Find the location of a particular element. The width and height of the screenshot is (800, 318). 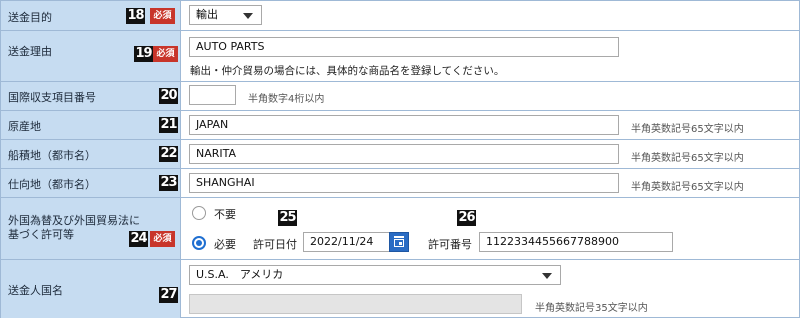

reason-input: AUTO PARTS is located at coordinates (404, 47).